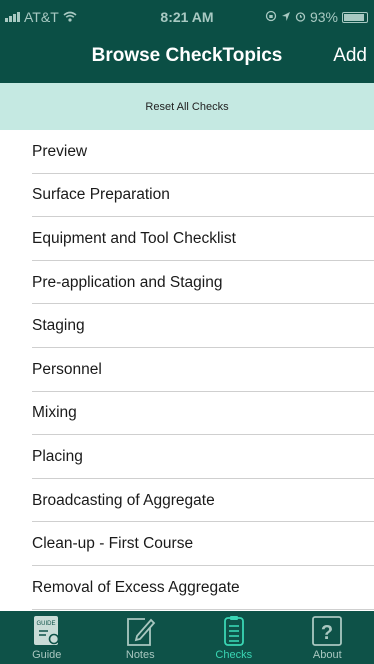  Describe the element at coordinates (323, 17) in the screenshot. I see `battery-percent: 93%` at that location.